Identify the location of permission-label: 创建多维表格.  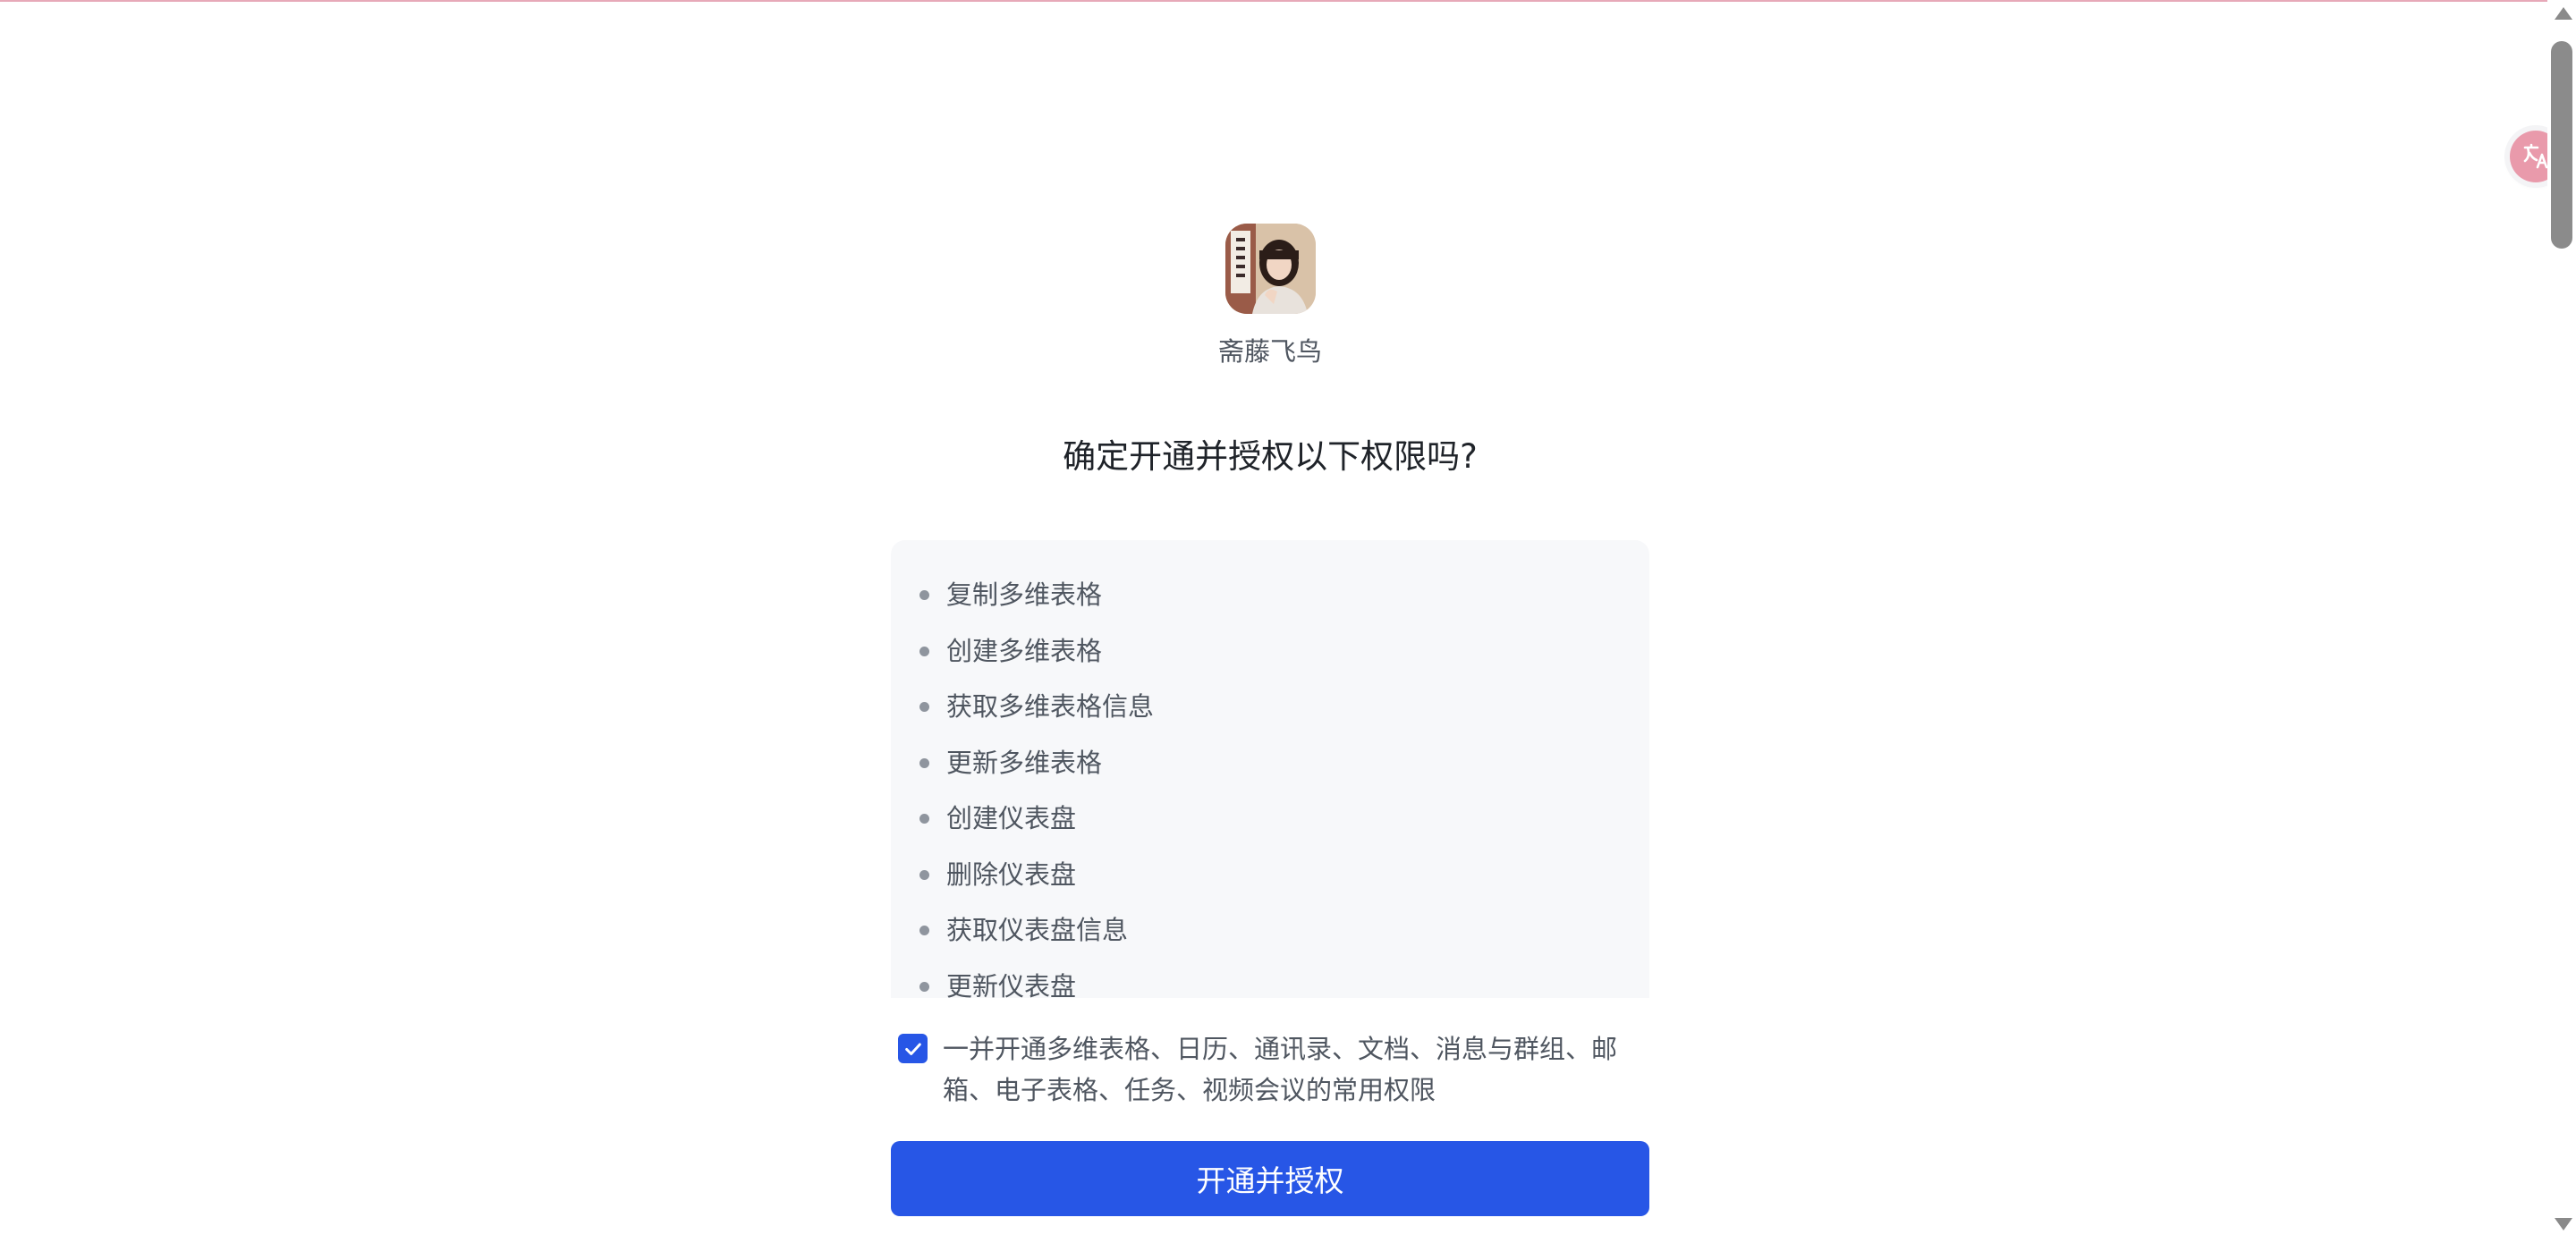
(1024, 650).